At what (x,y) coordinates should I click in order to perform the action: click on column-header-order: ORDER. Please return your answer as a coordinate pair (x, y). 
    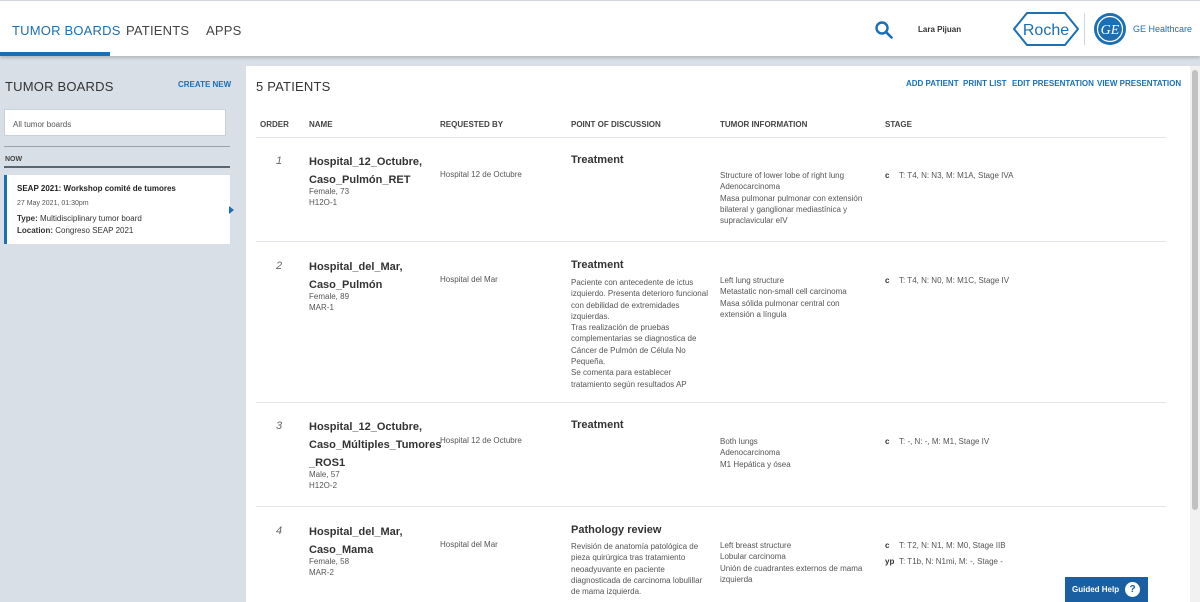
    Looking at the image, I should click on (274, 124).